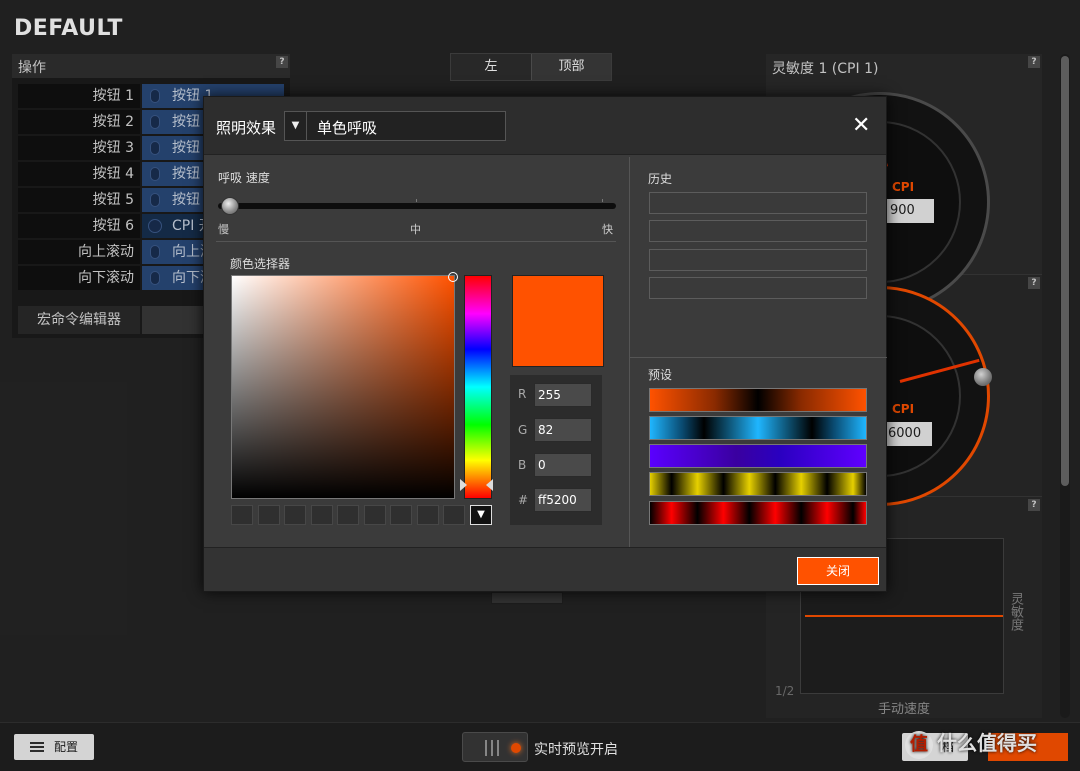 This screenshot has width=1080, height=771. Describe the element at coordinates (545, 569) in the screenshot. I see `dialog-footer` at that location.